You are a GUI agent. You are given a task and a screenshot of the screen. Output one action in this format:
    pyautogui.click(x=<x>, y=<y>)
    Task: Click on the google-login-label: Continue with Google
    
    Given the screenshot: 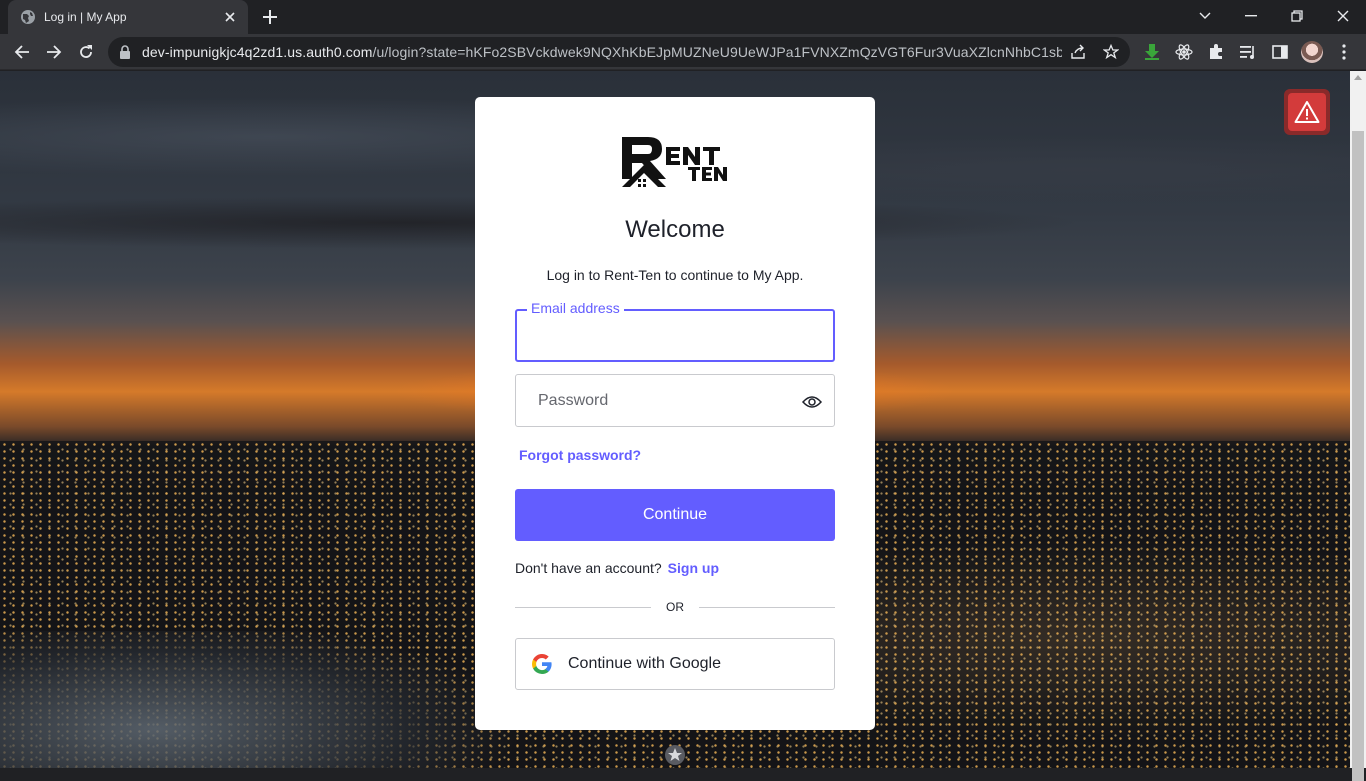 What is the action you would take?
    pyautogui.click(x=644, y=663)
    